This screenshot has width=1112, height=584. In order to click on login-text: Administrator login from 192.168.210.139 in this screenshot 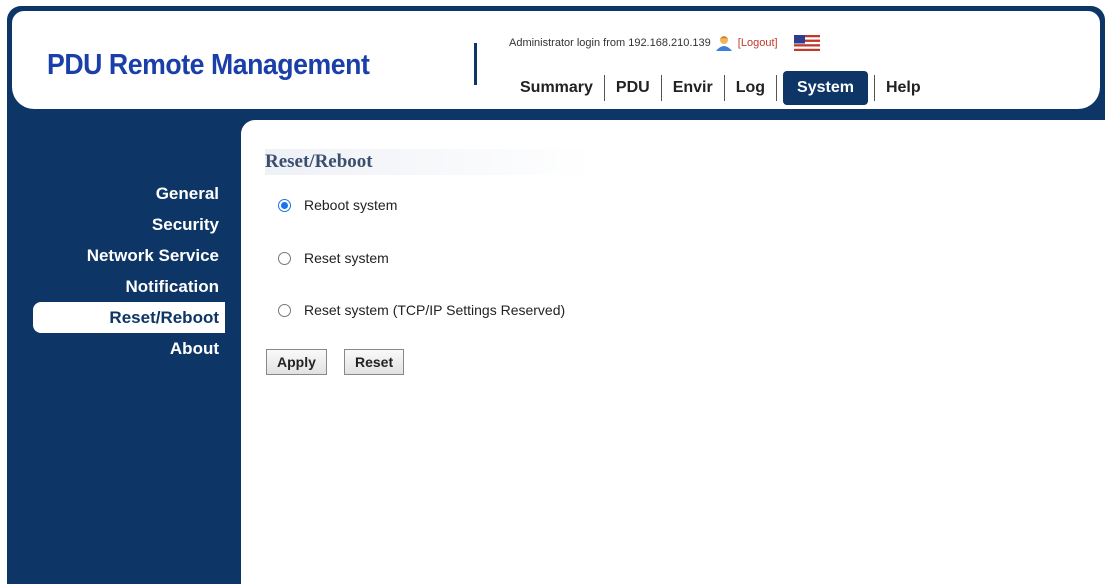, I will do `click(610, 43)`.